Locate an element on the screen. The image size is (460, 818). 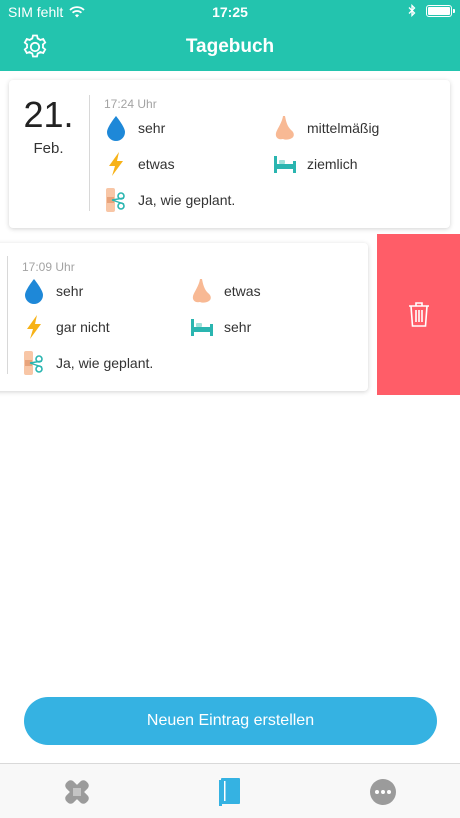
trash-icon is located at coordinates (418, 314).